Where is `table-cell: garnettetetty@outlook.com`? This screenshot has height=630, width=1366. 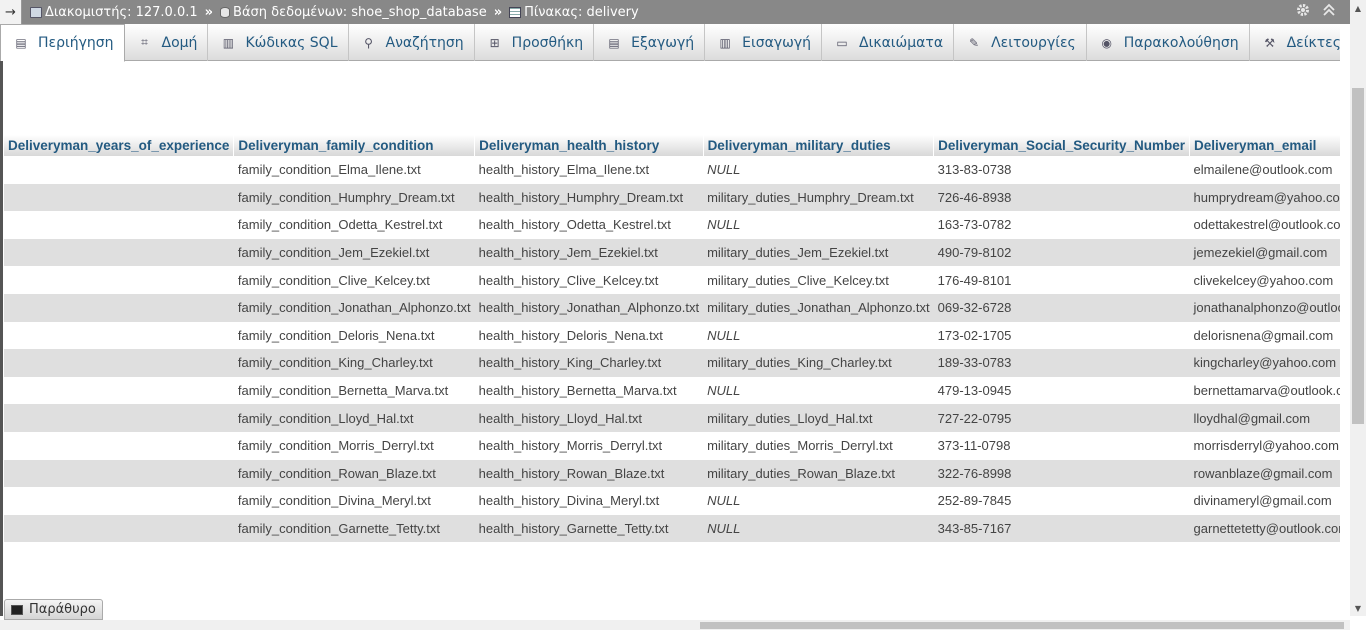 table-cell: garnettetetty@outlook.com is located at coordinates (1264, 528).